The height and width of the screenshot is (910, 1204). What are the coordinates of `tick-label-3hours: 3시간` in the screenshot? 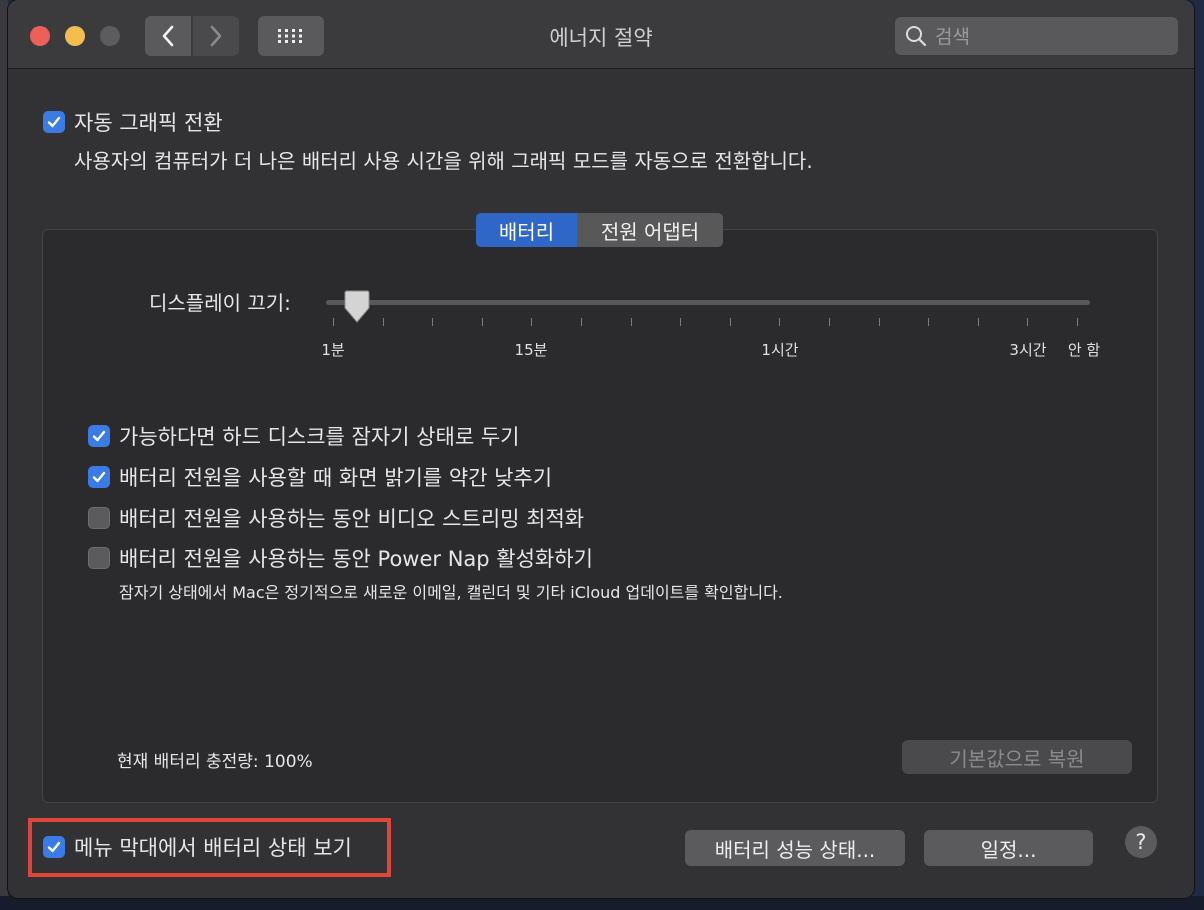 It's located at (1028, 350).